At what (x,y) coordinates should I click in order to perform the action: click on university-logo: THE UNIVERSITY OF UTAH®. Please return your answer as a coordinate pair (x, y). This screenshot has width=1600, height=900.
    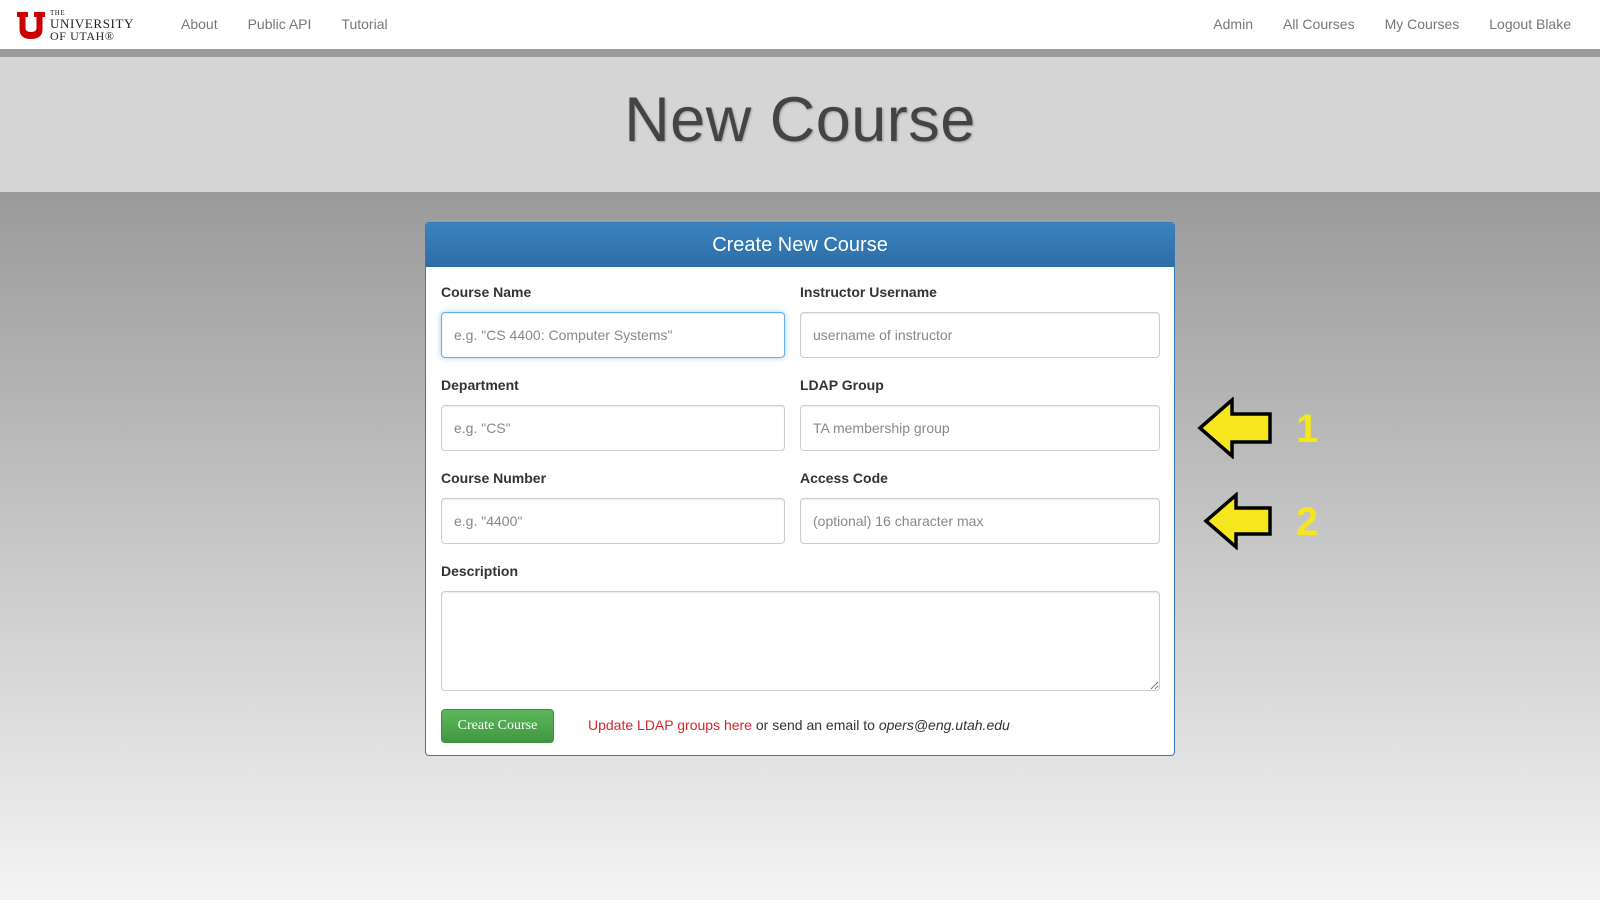
    Looking at the image, I should click on (81, 25).